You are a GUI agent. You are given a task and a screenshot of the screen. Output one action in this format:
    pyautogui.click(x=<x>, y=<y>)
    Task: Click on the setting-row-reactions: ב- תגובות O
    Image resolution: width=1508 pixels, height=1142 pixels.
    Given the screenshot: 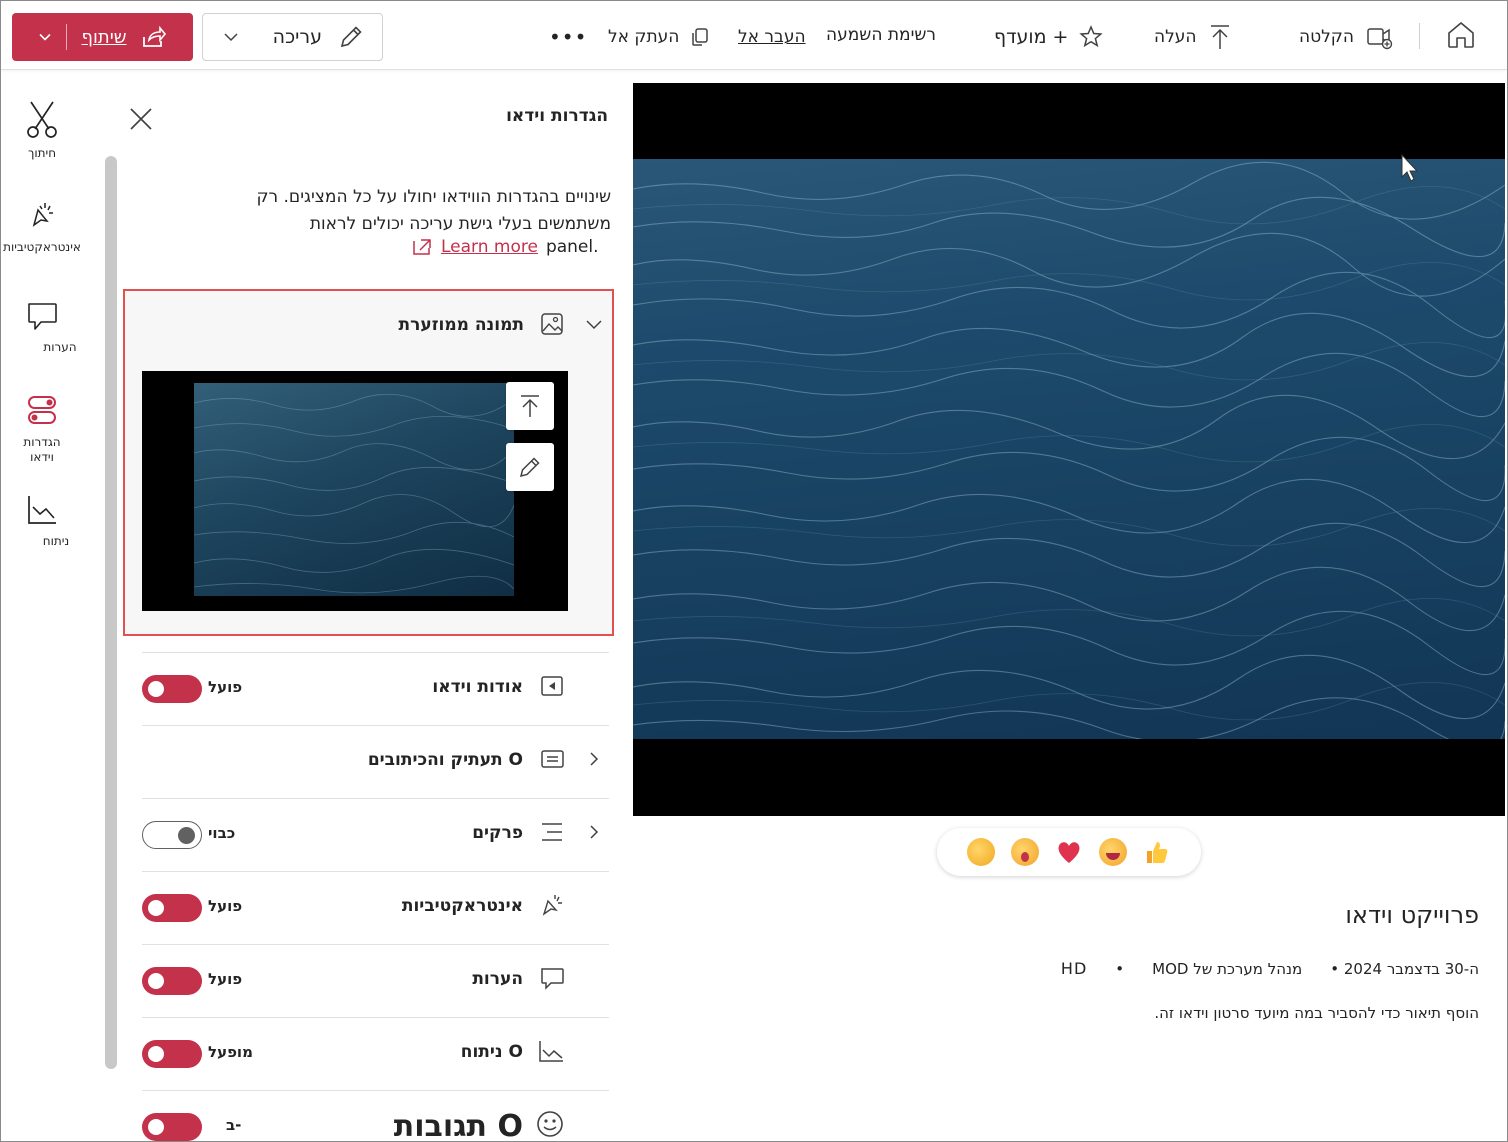 What is the action you would take?
    pyautogui.click(x=375, y=1116)
    